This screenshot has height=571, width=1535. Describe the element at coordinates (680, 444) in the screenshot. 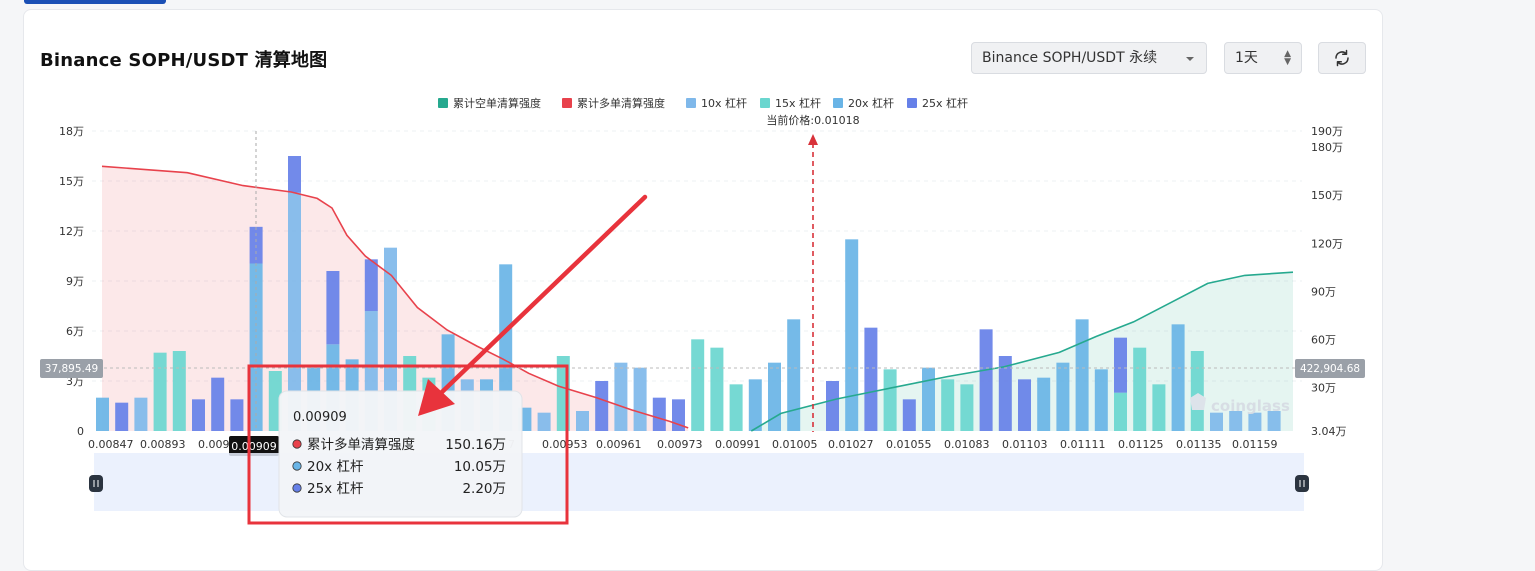

I see `x-tick: 0.00973` at that location.